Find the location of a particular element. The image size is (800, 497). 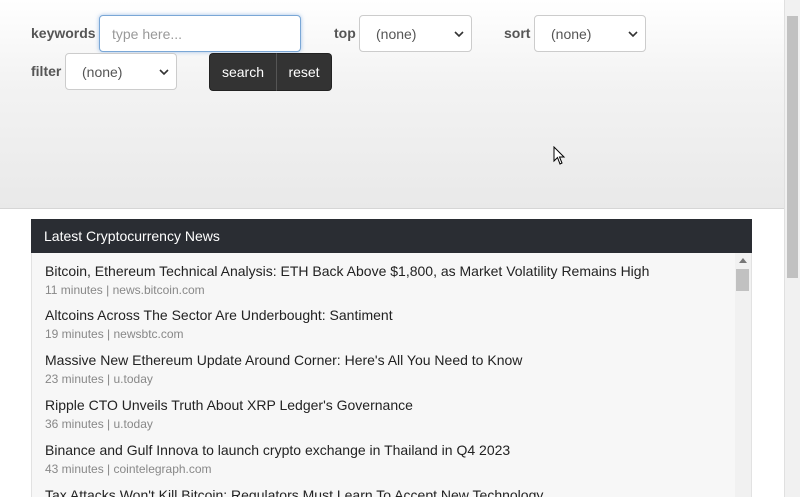

keywords-input is located at coordinates (200, 33).